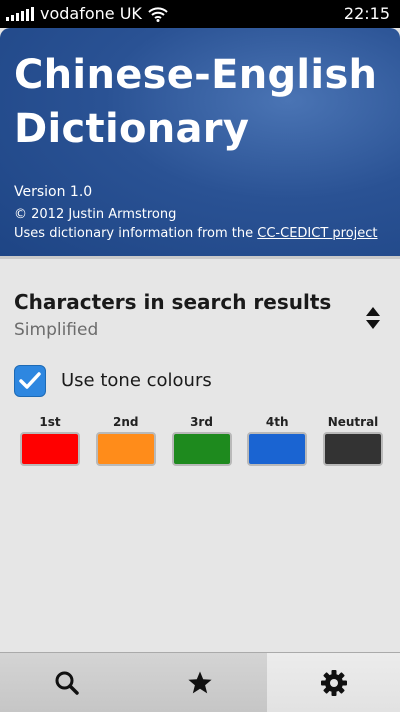  I want to click on checkmark-icon, so click(30, 380).